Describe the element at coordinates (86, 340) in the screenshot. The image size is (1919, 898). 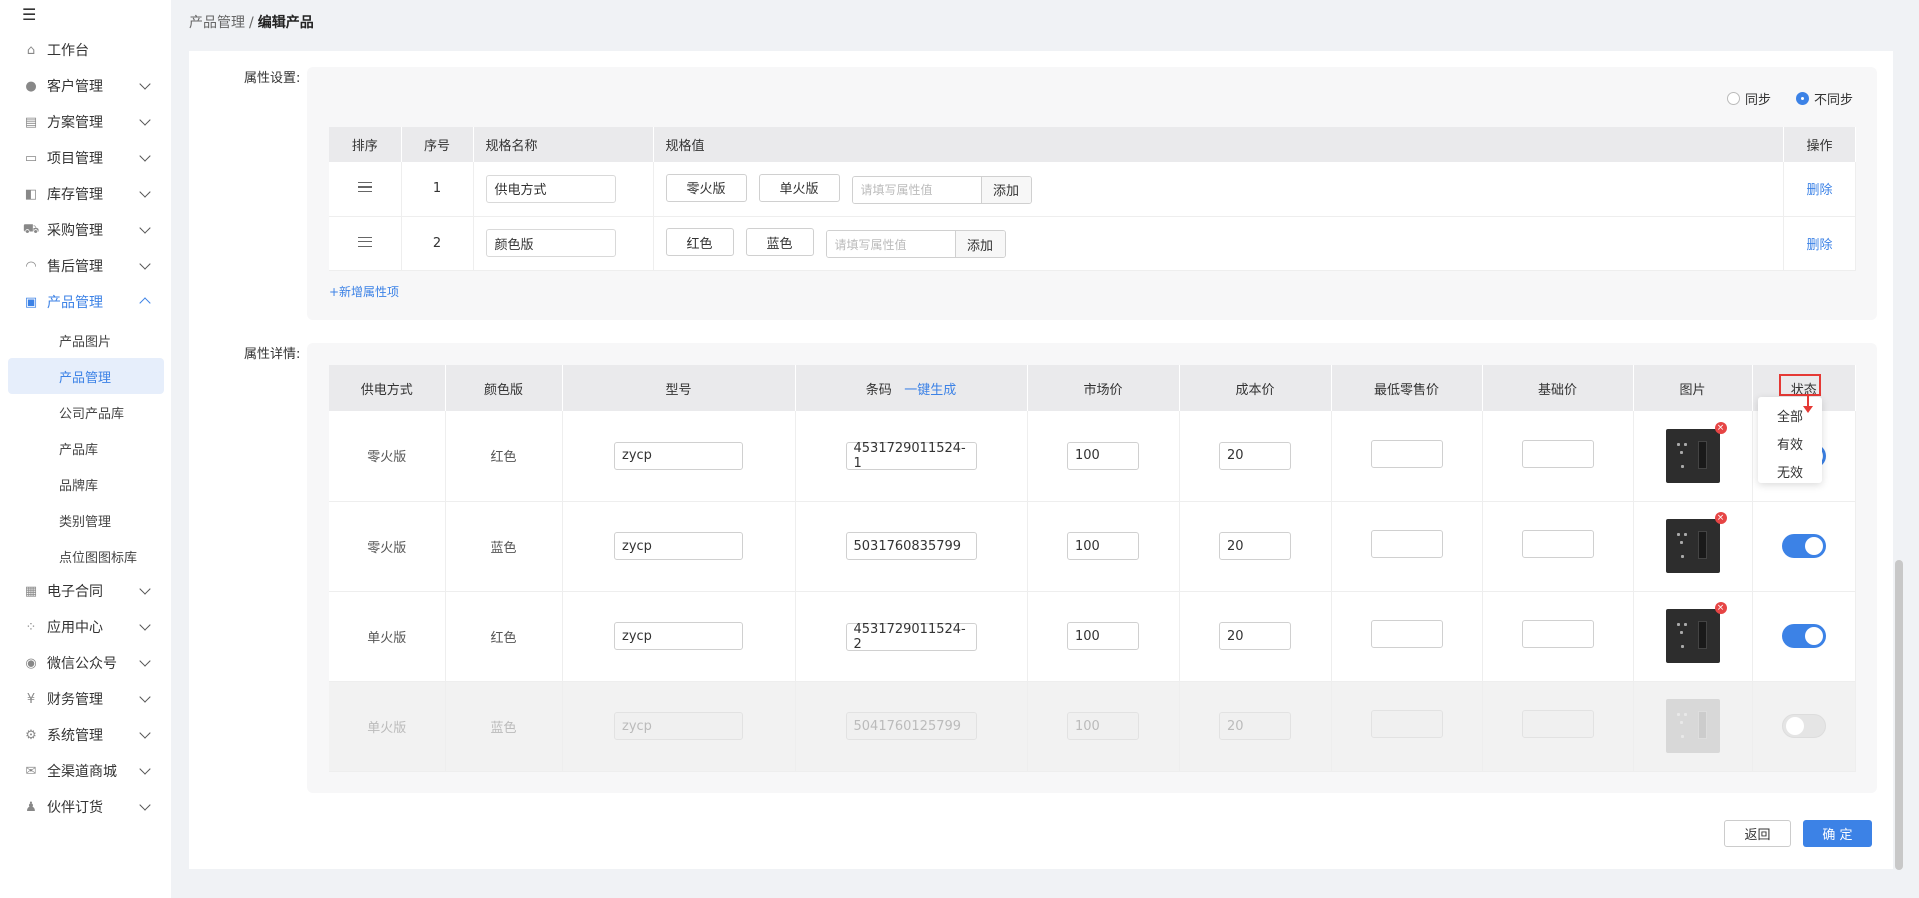
I see `sidebar-sub-product-images: 产品图片` at that location.